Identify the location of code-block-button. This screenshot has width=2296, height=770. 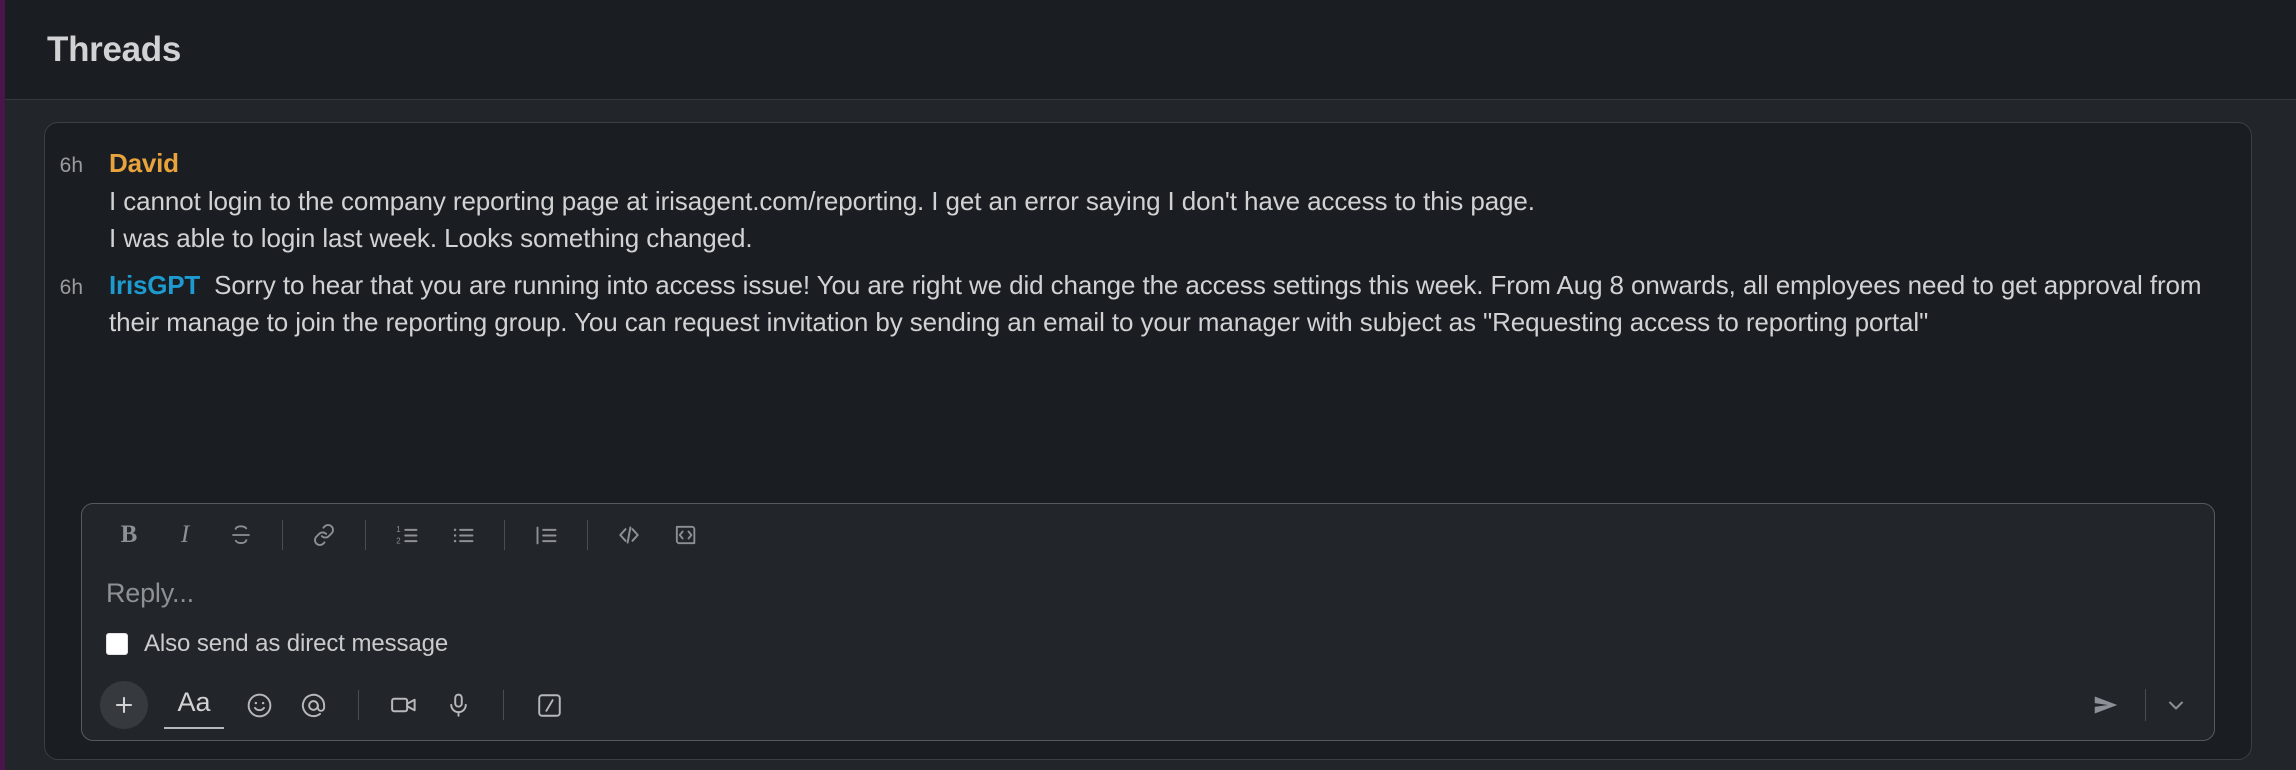
(685, 535).